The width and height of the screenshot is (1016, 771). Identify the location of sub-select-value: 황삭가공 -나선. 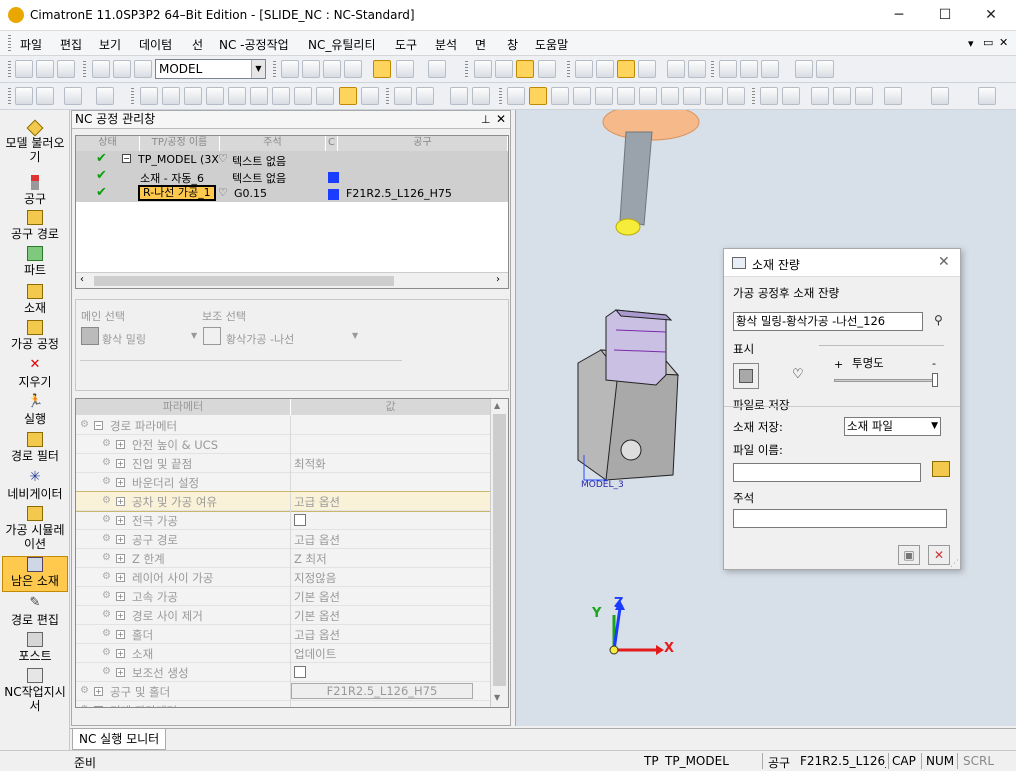
(260, 339).